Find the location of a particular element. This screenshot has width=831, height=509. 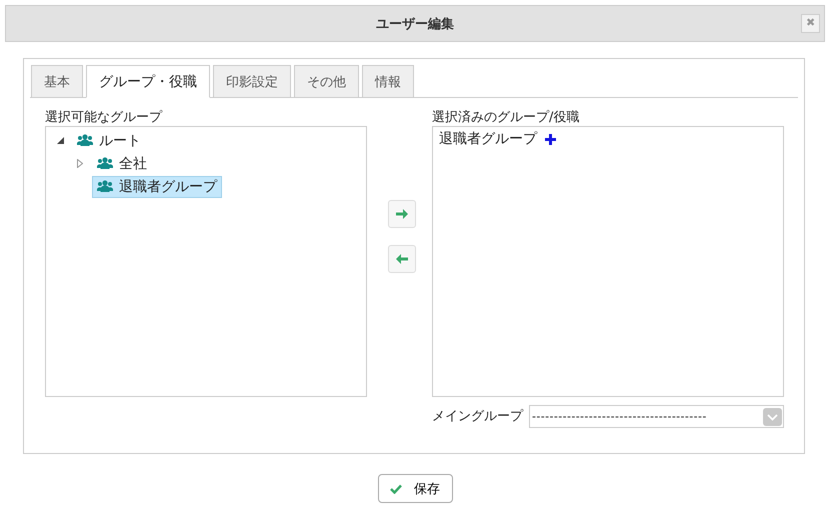

tree-node: ルート is located at coordinates (109, 141).